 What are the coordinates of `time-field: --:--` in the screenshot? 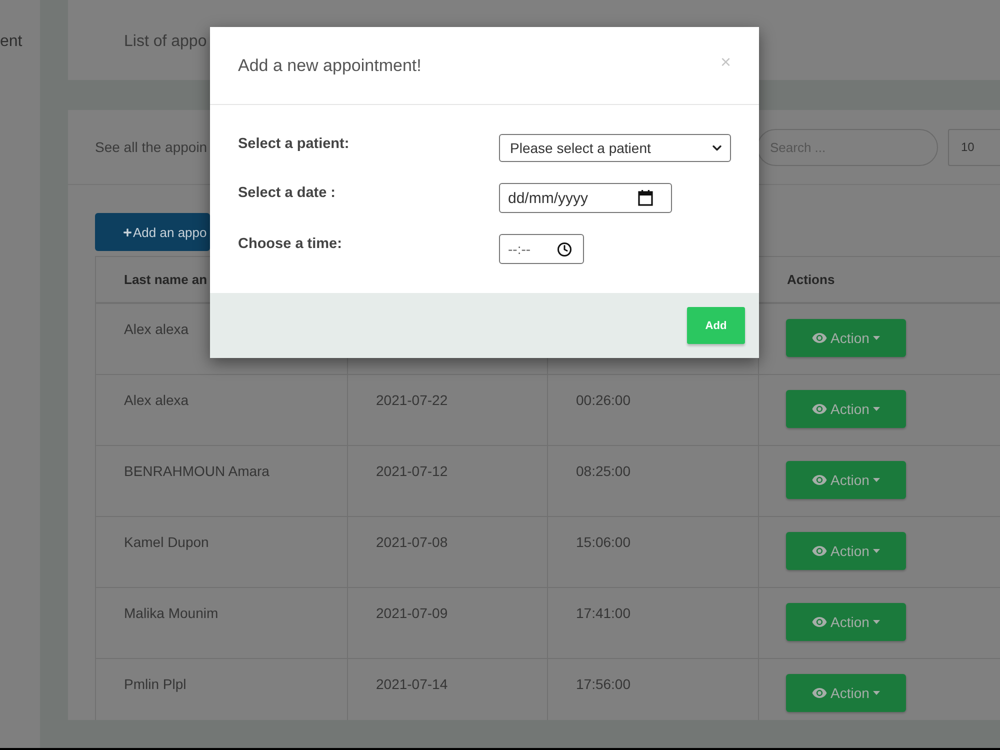 It's located at (541, 249).